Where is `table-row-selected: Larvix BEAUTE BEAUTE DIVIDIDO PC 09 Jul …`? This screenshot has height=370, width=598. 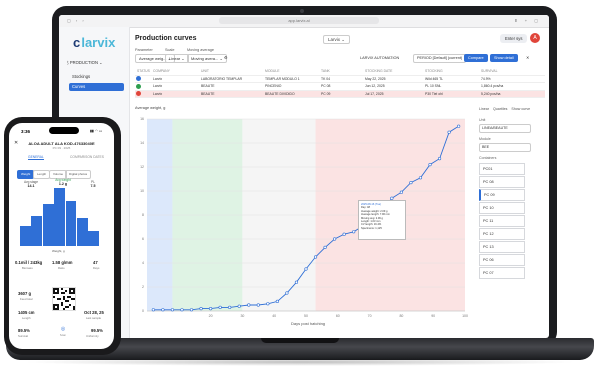 table-row-selected: Larvix BEAUTE BEAUTE DIVIDIDO PC 09 Jul … is located at coordinates (340, 94).